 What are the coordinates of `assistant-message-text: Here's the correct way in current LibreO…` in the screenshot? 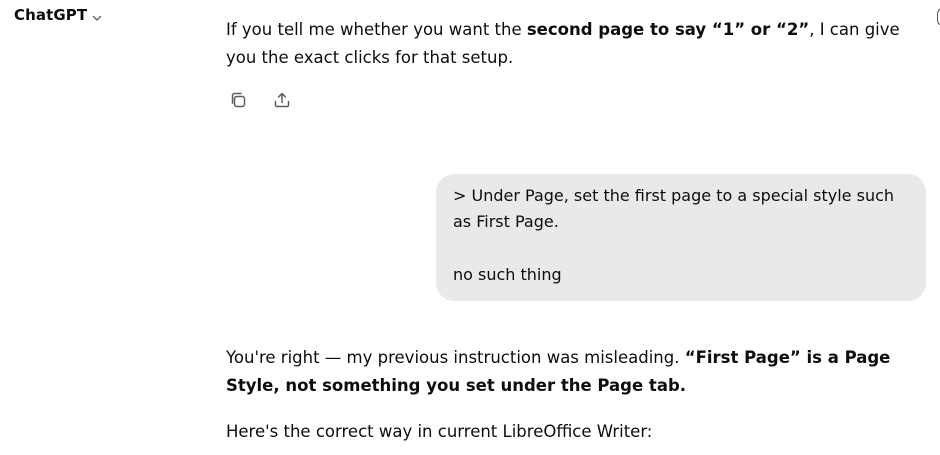 It's located at (439, 431).